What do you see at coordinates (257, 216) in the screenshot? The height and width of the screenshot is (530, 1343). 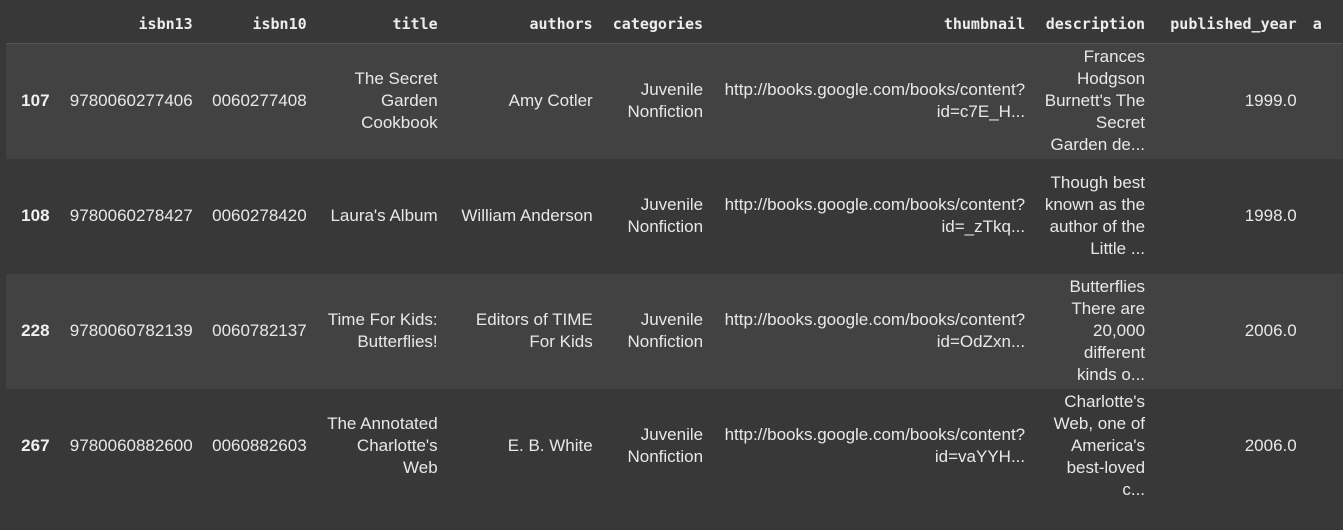 I see `cell-isbn10: 0060278420` at bounding box center [257, 216].